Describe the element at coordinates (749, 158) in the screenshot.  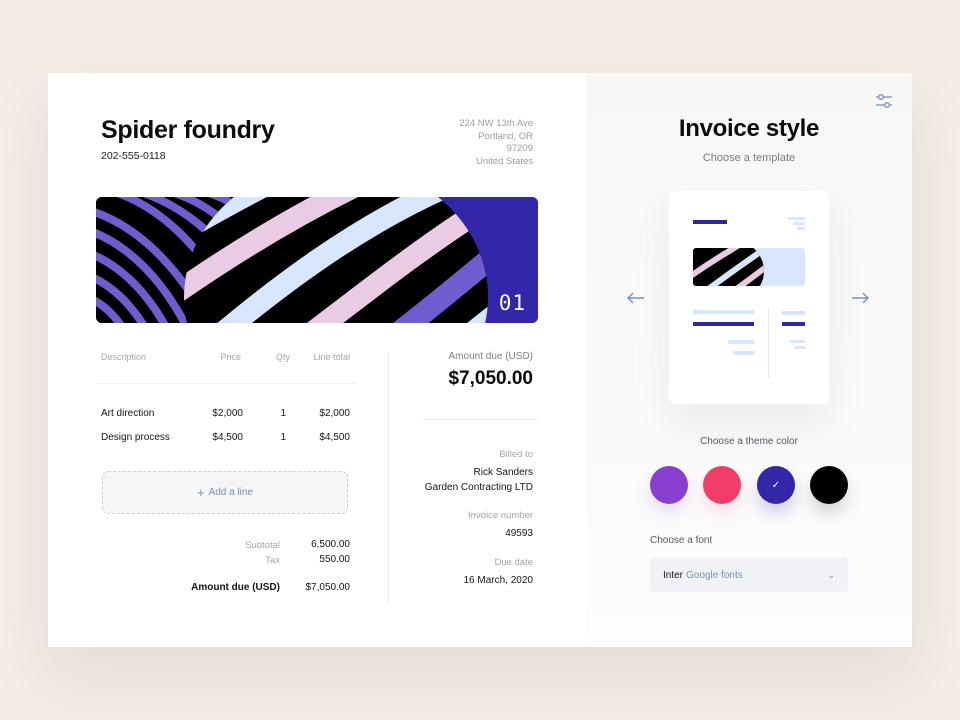
I see `style-panel-subtitle: Choose a template` at that location.